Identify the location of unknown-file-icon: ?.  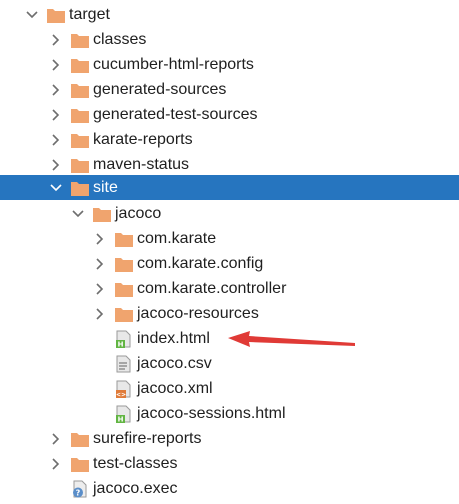
(80, 489).